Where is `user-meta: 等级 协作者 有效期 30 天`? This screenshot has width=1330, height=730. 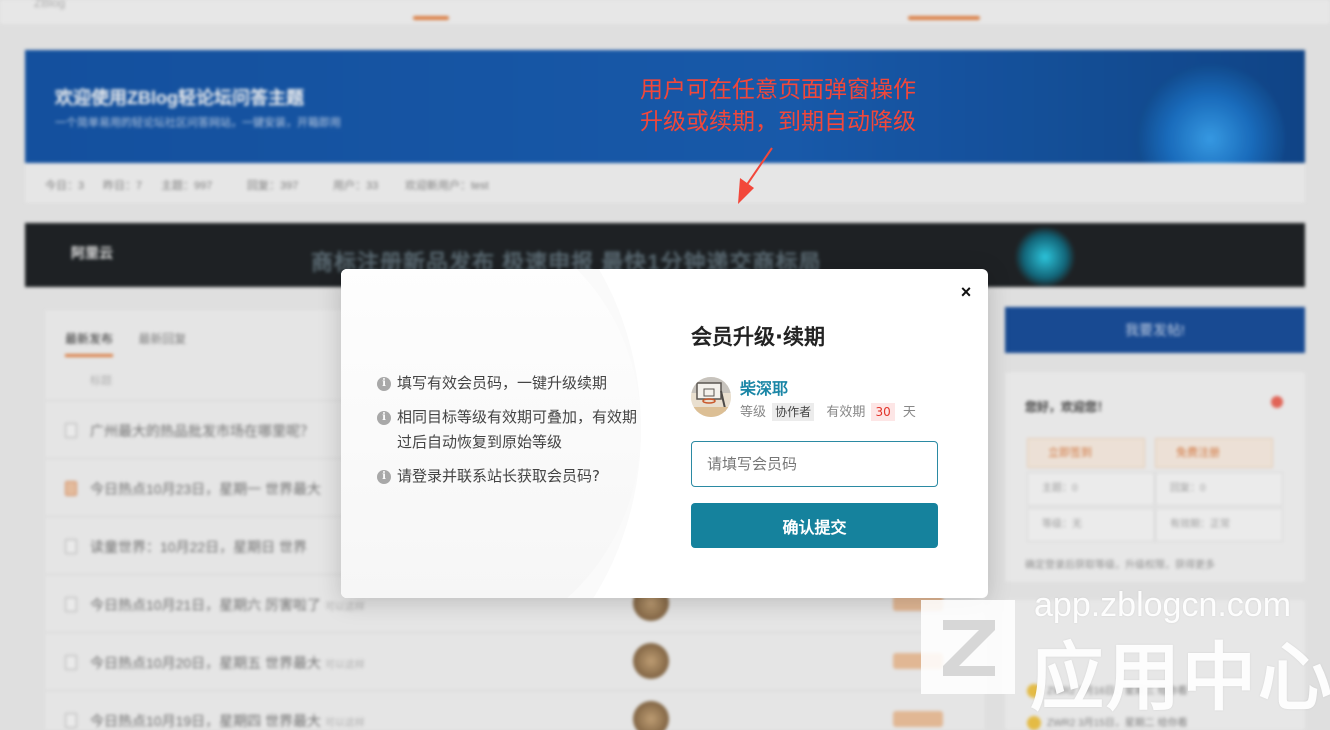 user-meta: 等级 协作者 有效期 30 天 is located at coordinates (828, 411).